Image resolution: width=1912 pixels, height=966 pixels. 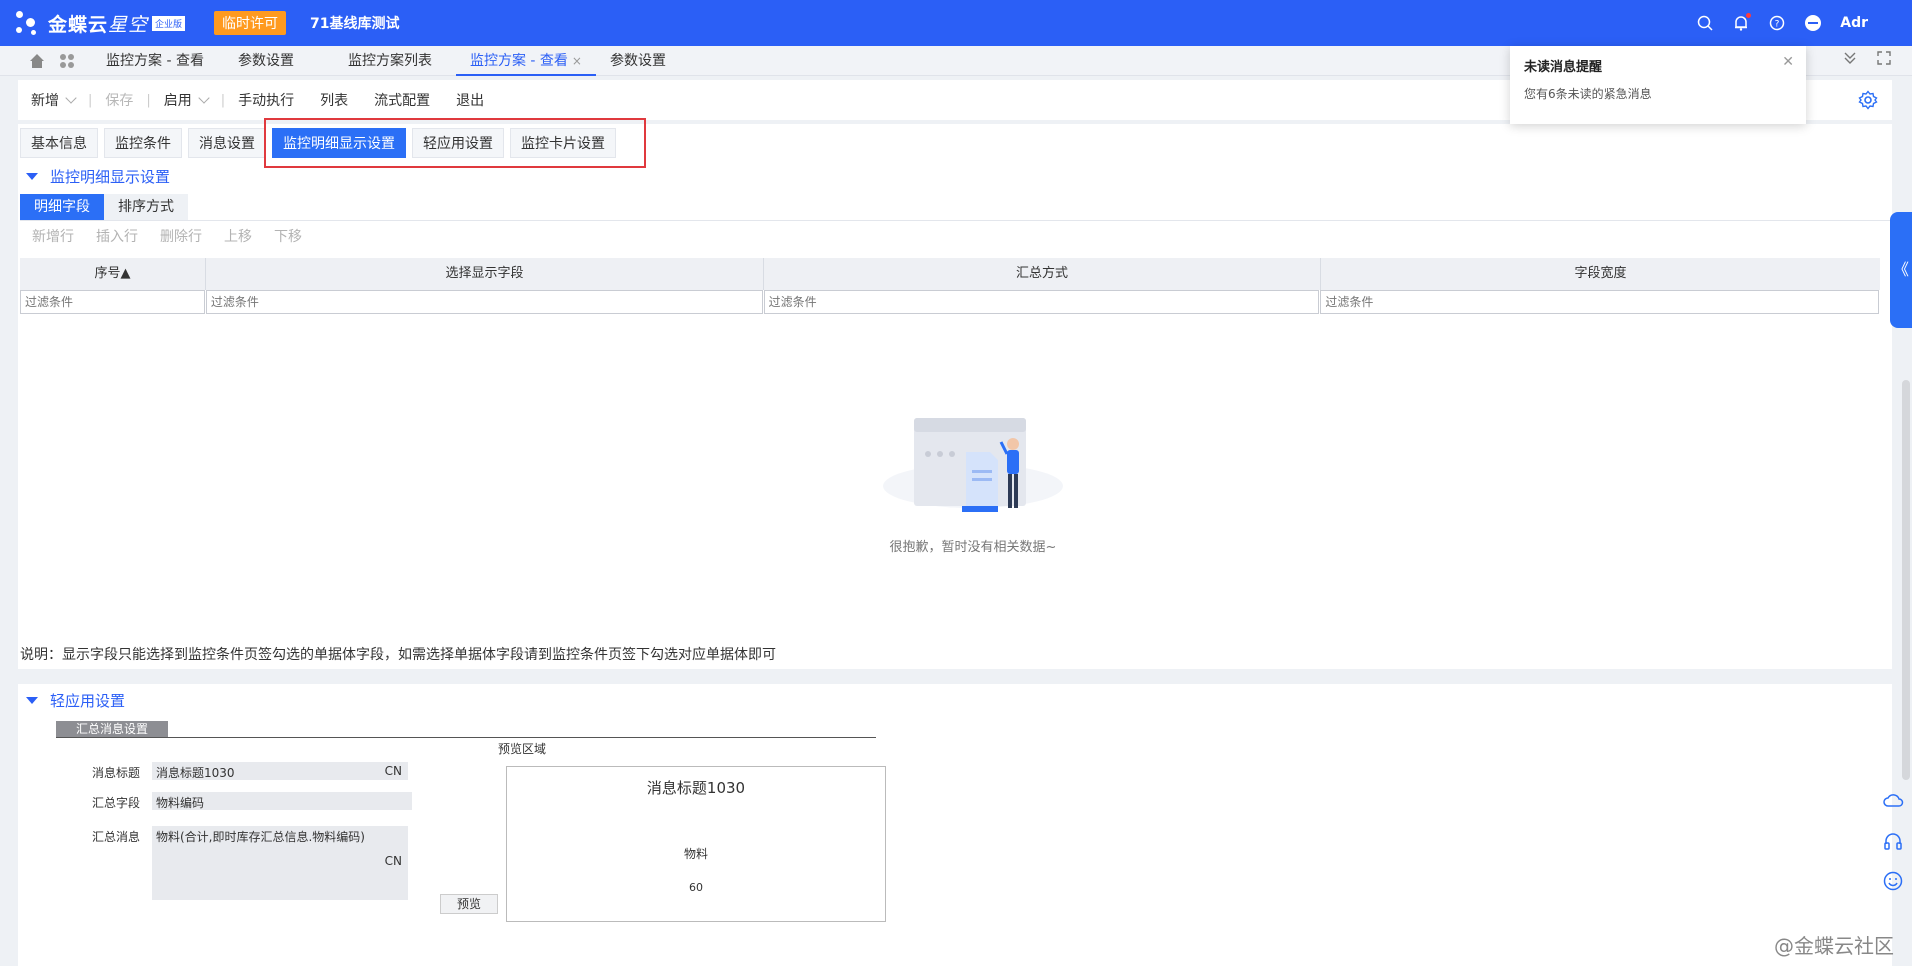 I want to click on help-icon: ?, so click(x=1777, y=23).